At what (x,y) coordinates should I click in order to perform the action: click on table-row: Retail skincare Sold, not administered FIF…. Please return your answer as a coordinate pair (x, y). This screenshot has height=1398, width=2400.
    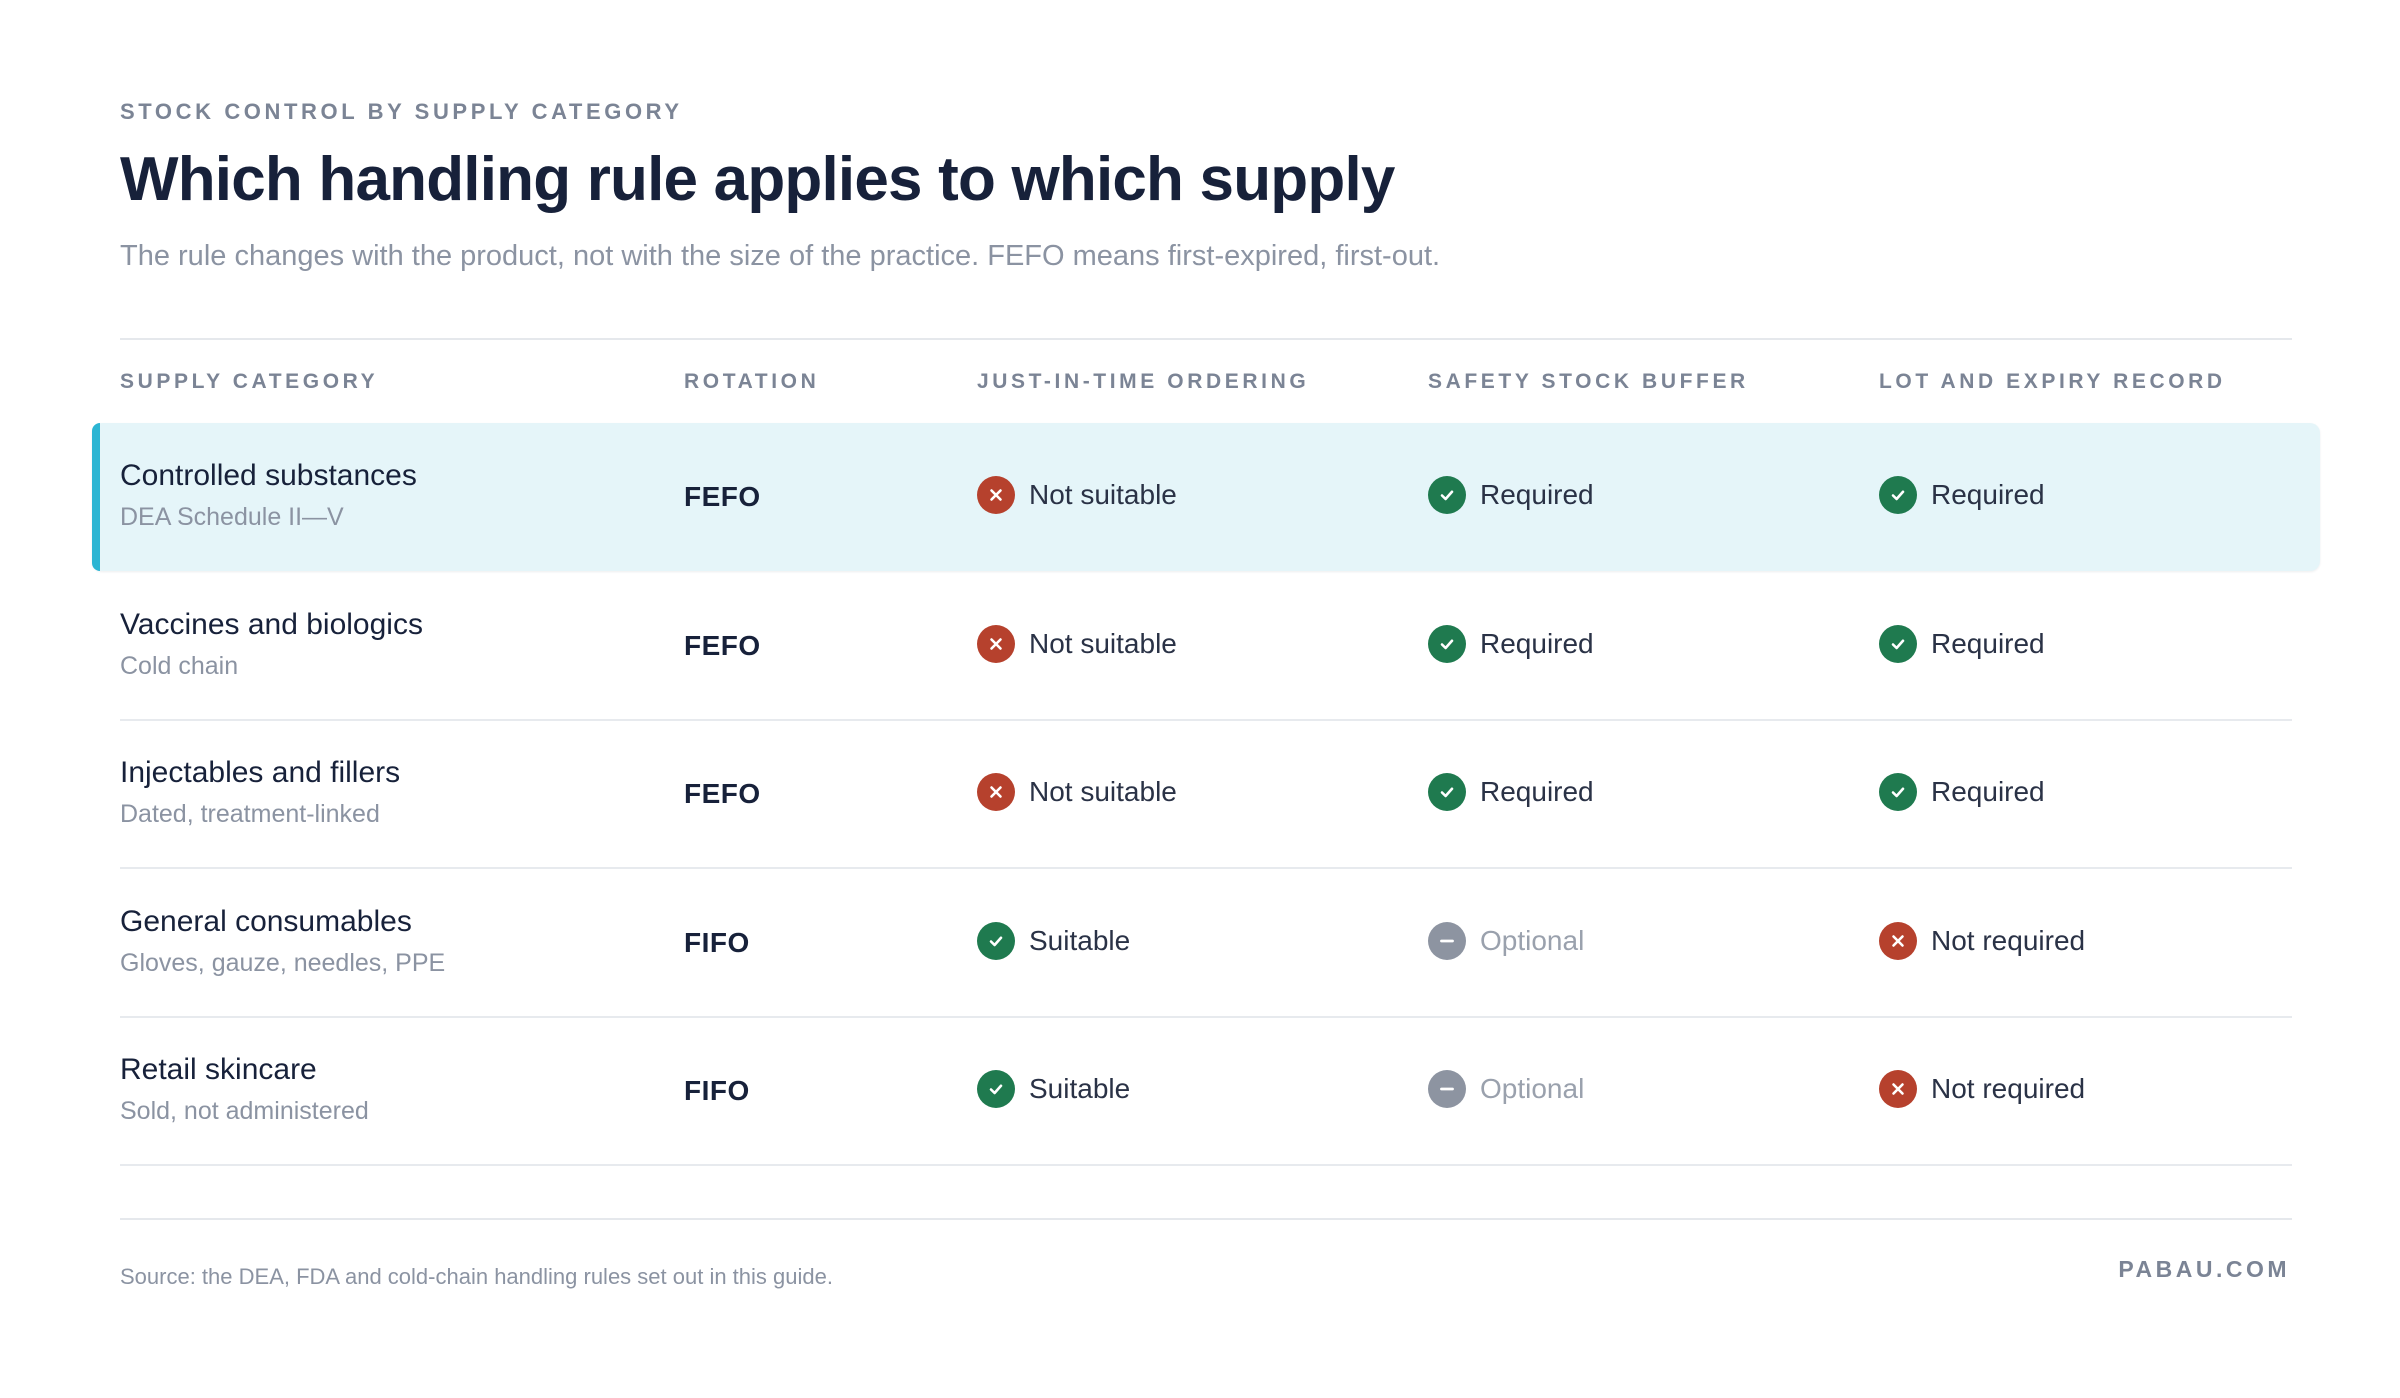
    Looking at the image, I should click on (1206, 1091).